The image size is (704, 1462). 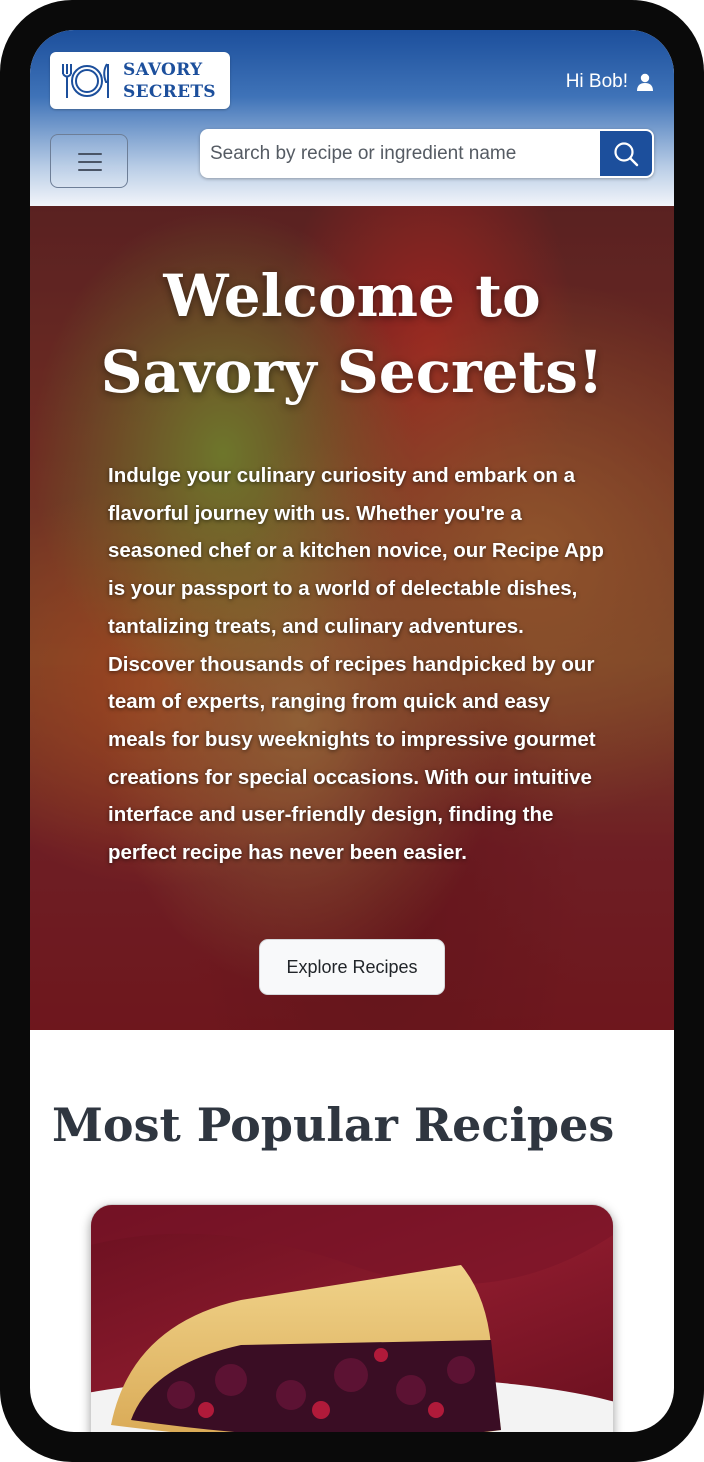 What do you see at coordinates (169, 92) in the screenshot?
I see `logo-line-2: SECRETS` at bounding box center [169, 92].